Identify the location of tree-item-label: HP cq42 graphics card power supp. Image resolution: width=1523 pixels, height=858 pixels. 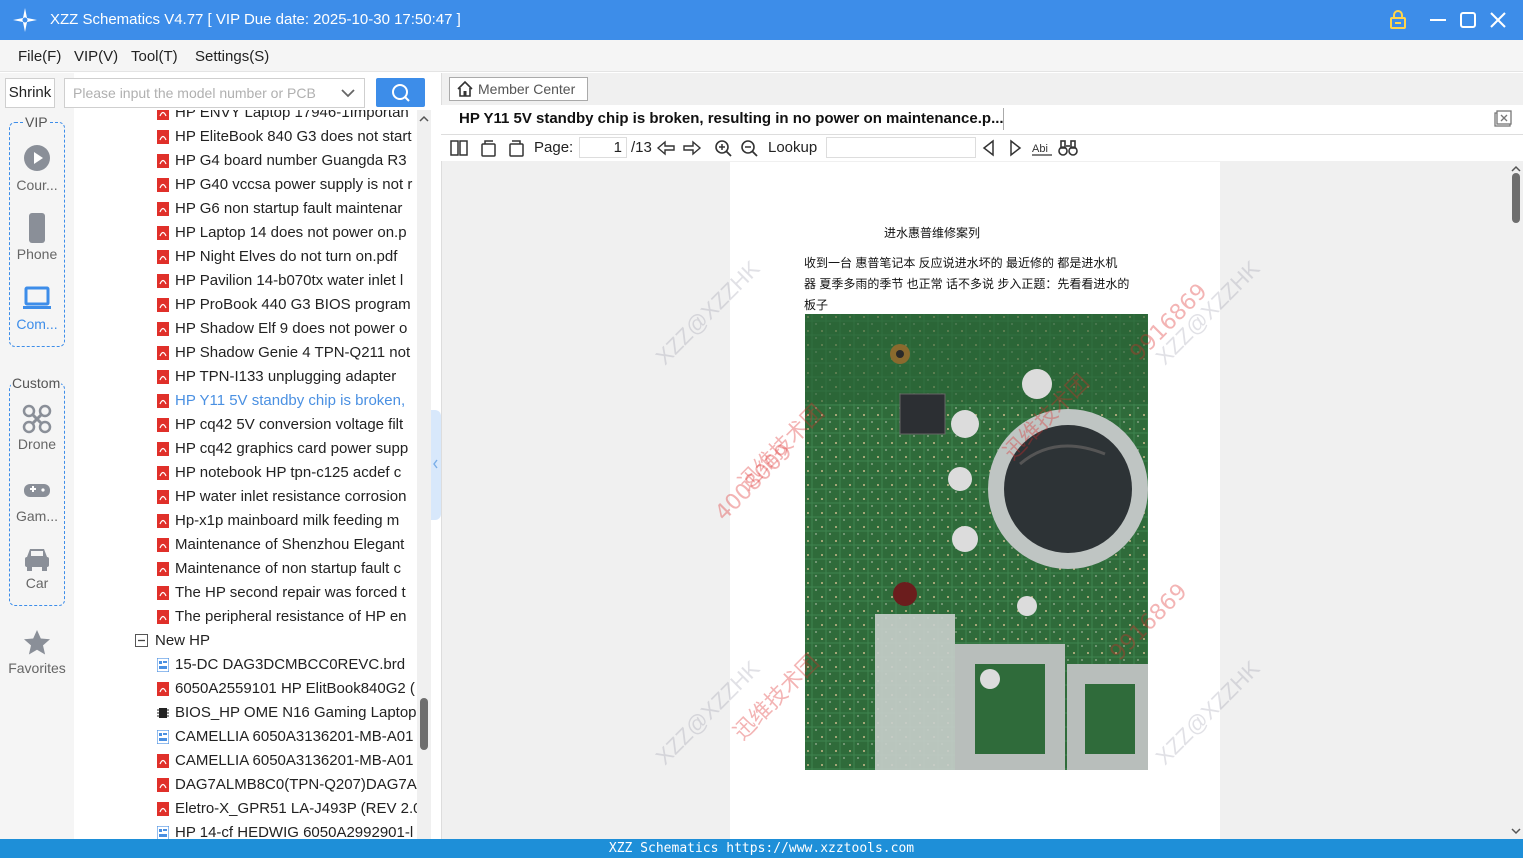
(292, 448).